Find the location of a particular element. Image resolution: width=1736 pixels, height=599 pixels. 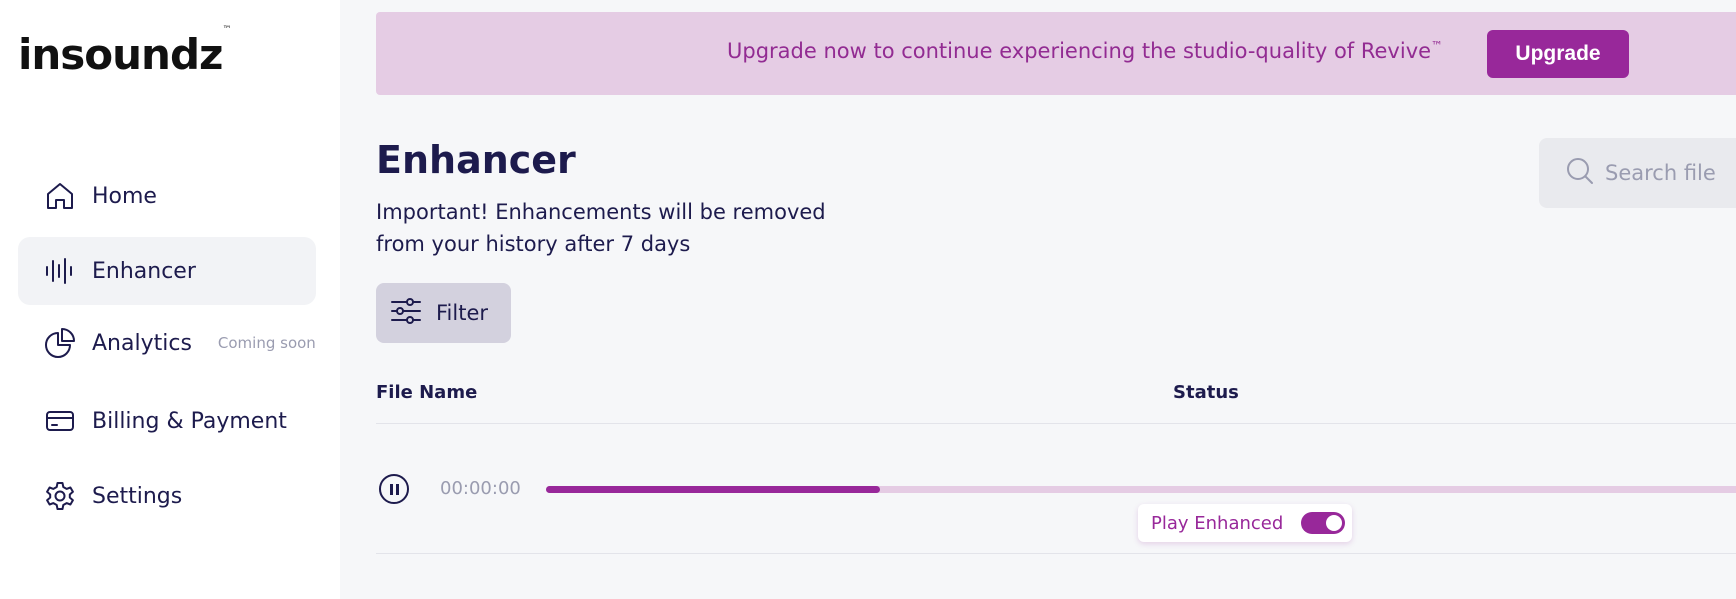

audio-progress-fill is located at coordinates (713, 489).